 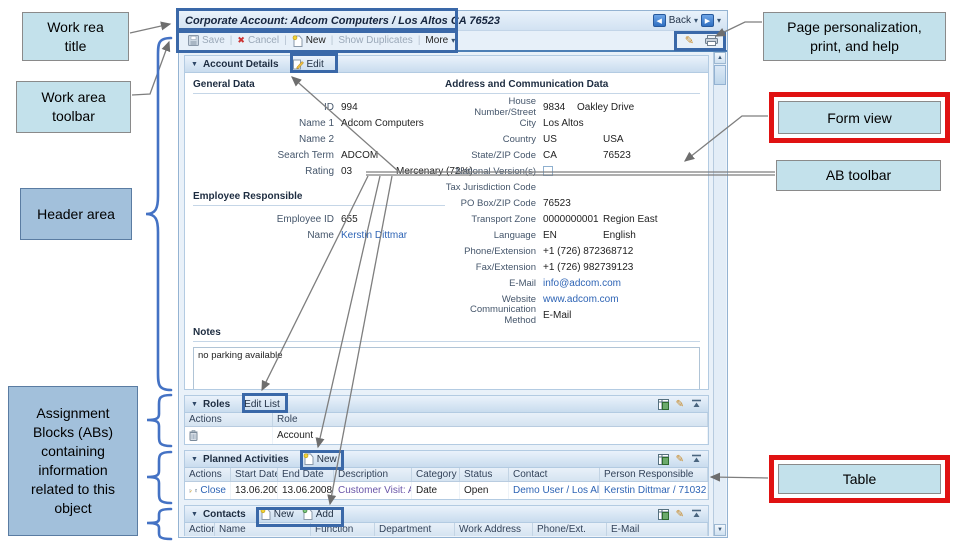 I want to click on column-header: Work Address, so click(x=494, y=529).